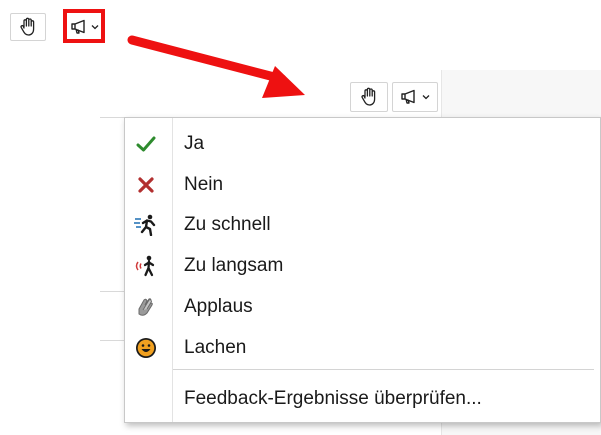 This screenshot has height=435, width=601. What do you see at coordinates (215, 347) in the screenshot?
I see `menu-item-label: Lachen` at bounding box center [215, 347].